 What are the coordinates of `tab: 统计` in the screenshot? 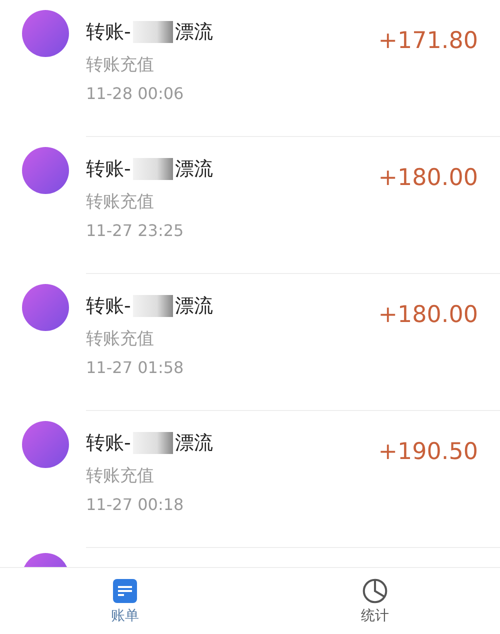 It's located at (375, 601).